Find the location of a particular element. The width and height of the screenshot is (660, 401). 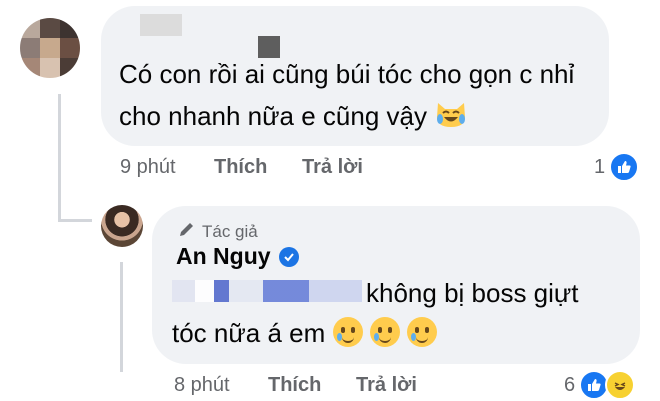

reply-reaction-summary: 6 is located at coordinates (600, 385).